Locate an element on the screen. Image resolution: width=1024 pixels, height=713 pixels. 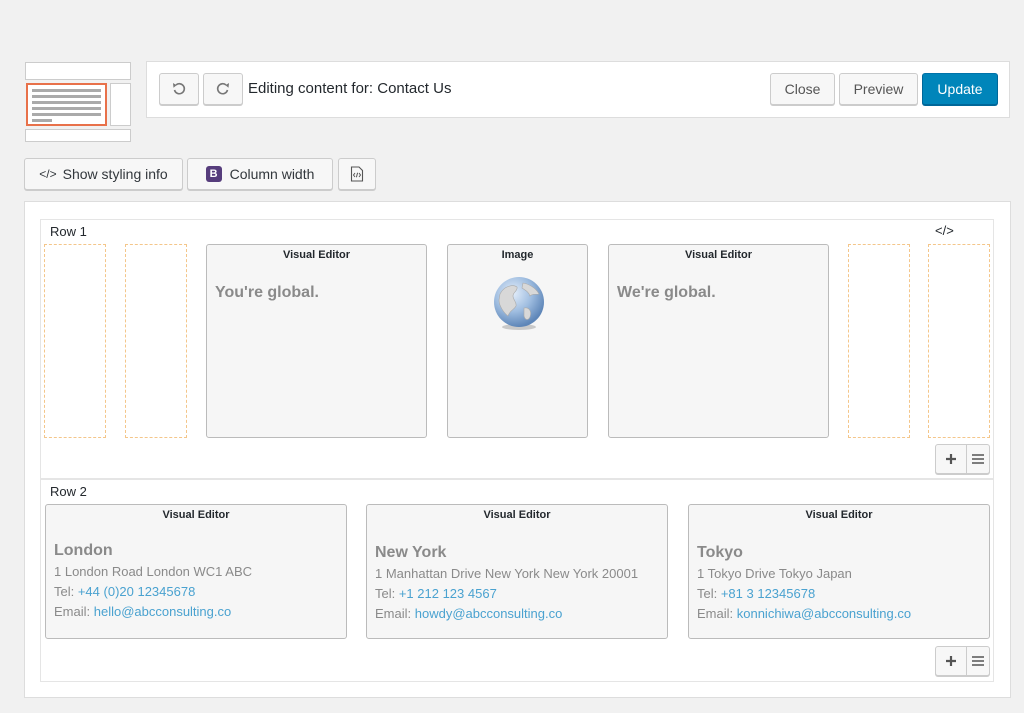
office-email: Email: konnichiwa@abcconsulting.co is located at coordinates (804, 613).